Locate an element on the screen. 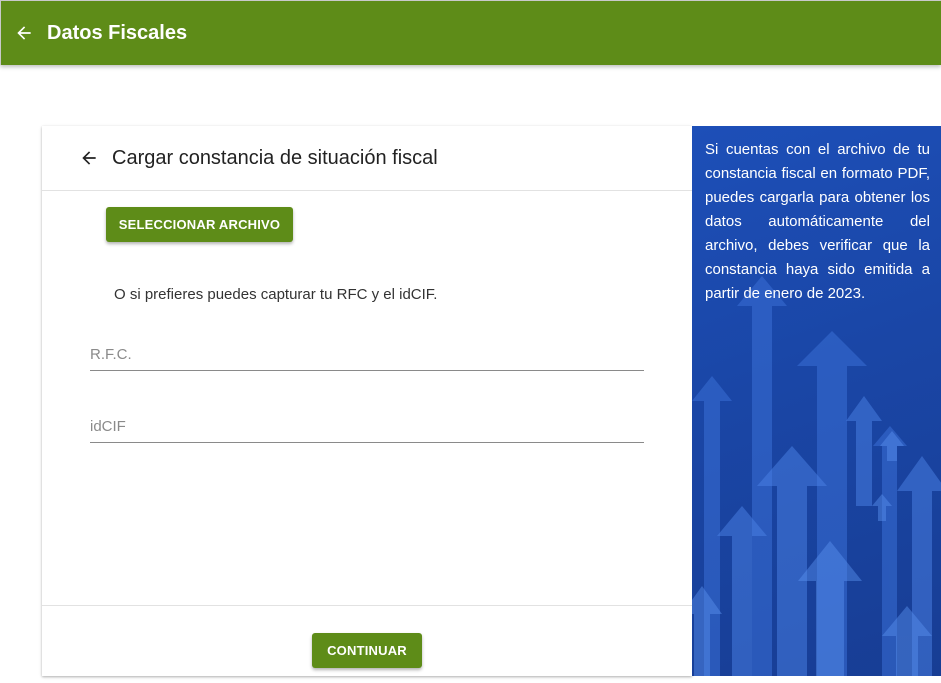 The image size is (941, 683). page-title: Datos Fiscales is located at coordinates (117, 32).